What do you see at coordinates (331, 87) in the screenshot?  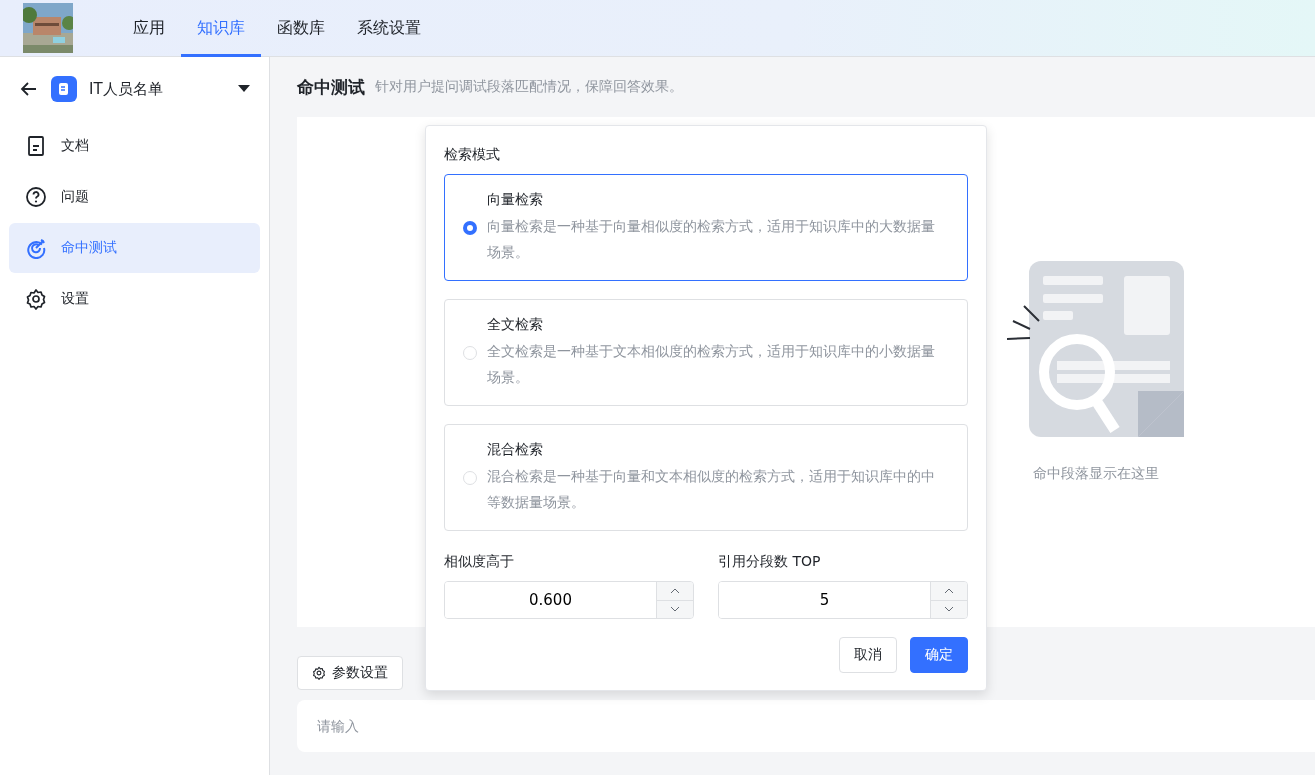 I see `page-title: 命中测试` at bounding box center [331, 87].